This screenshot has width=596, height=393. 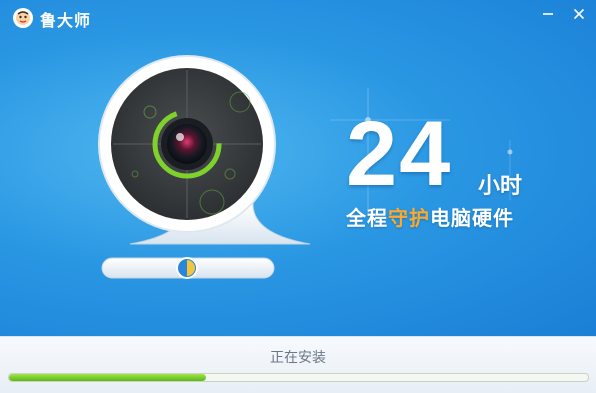 I want to click on slogan-tagline: 全程守护电脑硬件, so click(x=430, y=216).